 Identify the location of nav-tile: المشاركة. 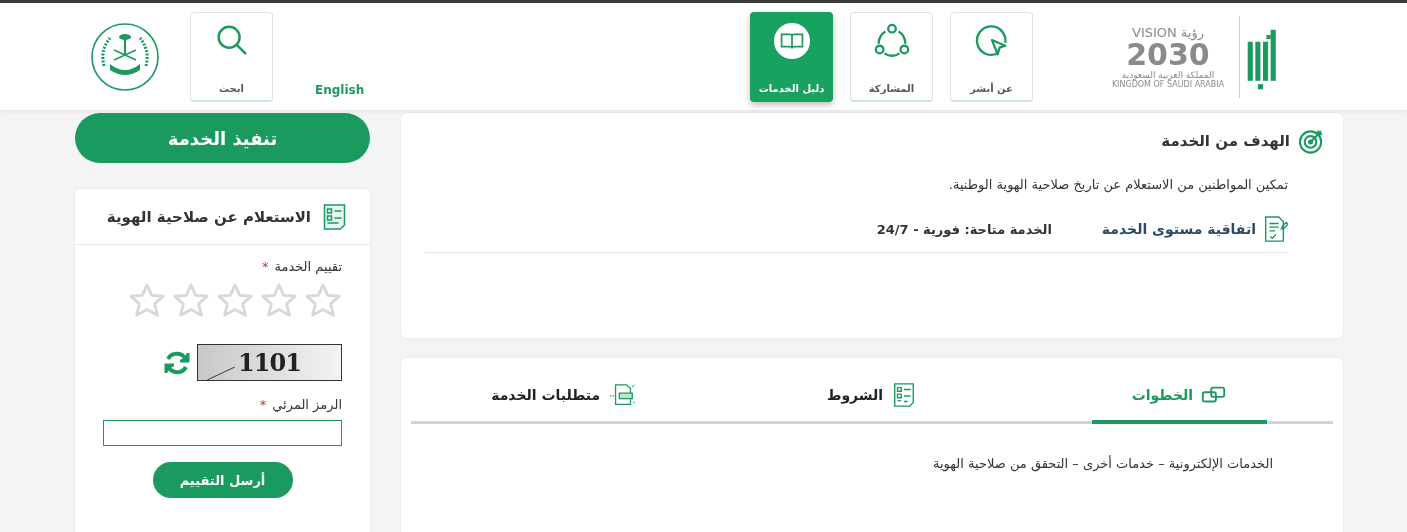
(891, 56).